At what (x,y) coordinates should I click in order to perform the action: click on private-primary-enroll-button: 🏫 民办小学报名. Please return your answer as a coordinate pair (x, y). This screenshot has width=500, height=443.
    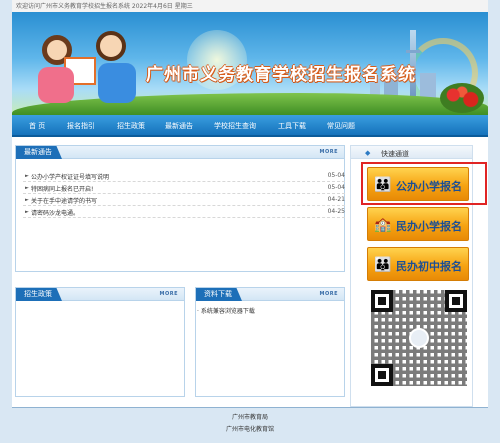
    Looking at the image, I should click on (418, 224).